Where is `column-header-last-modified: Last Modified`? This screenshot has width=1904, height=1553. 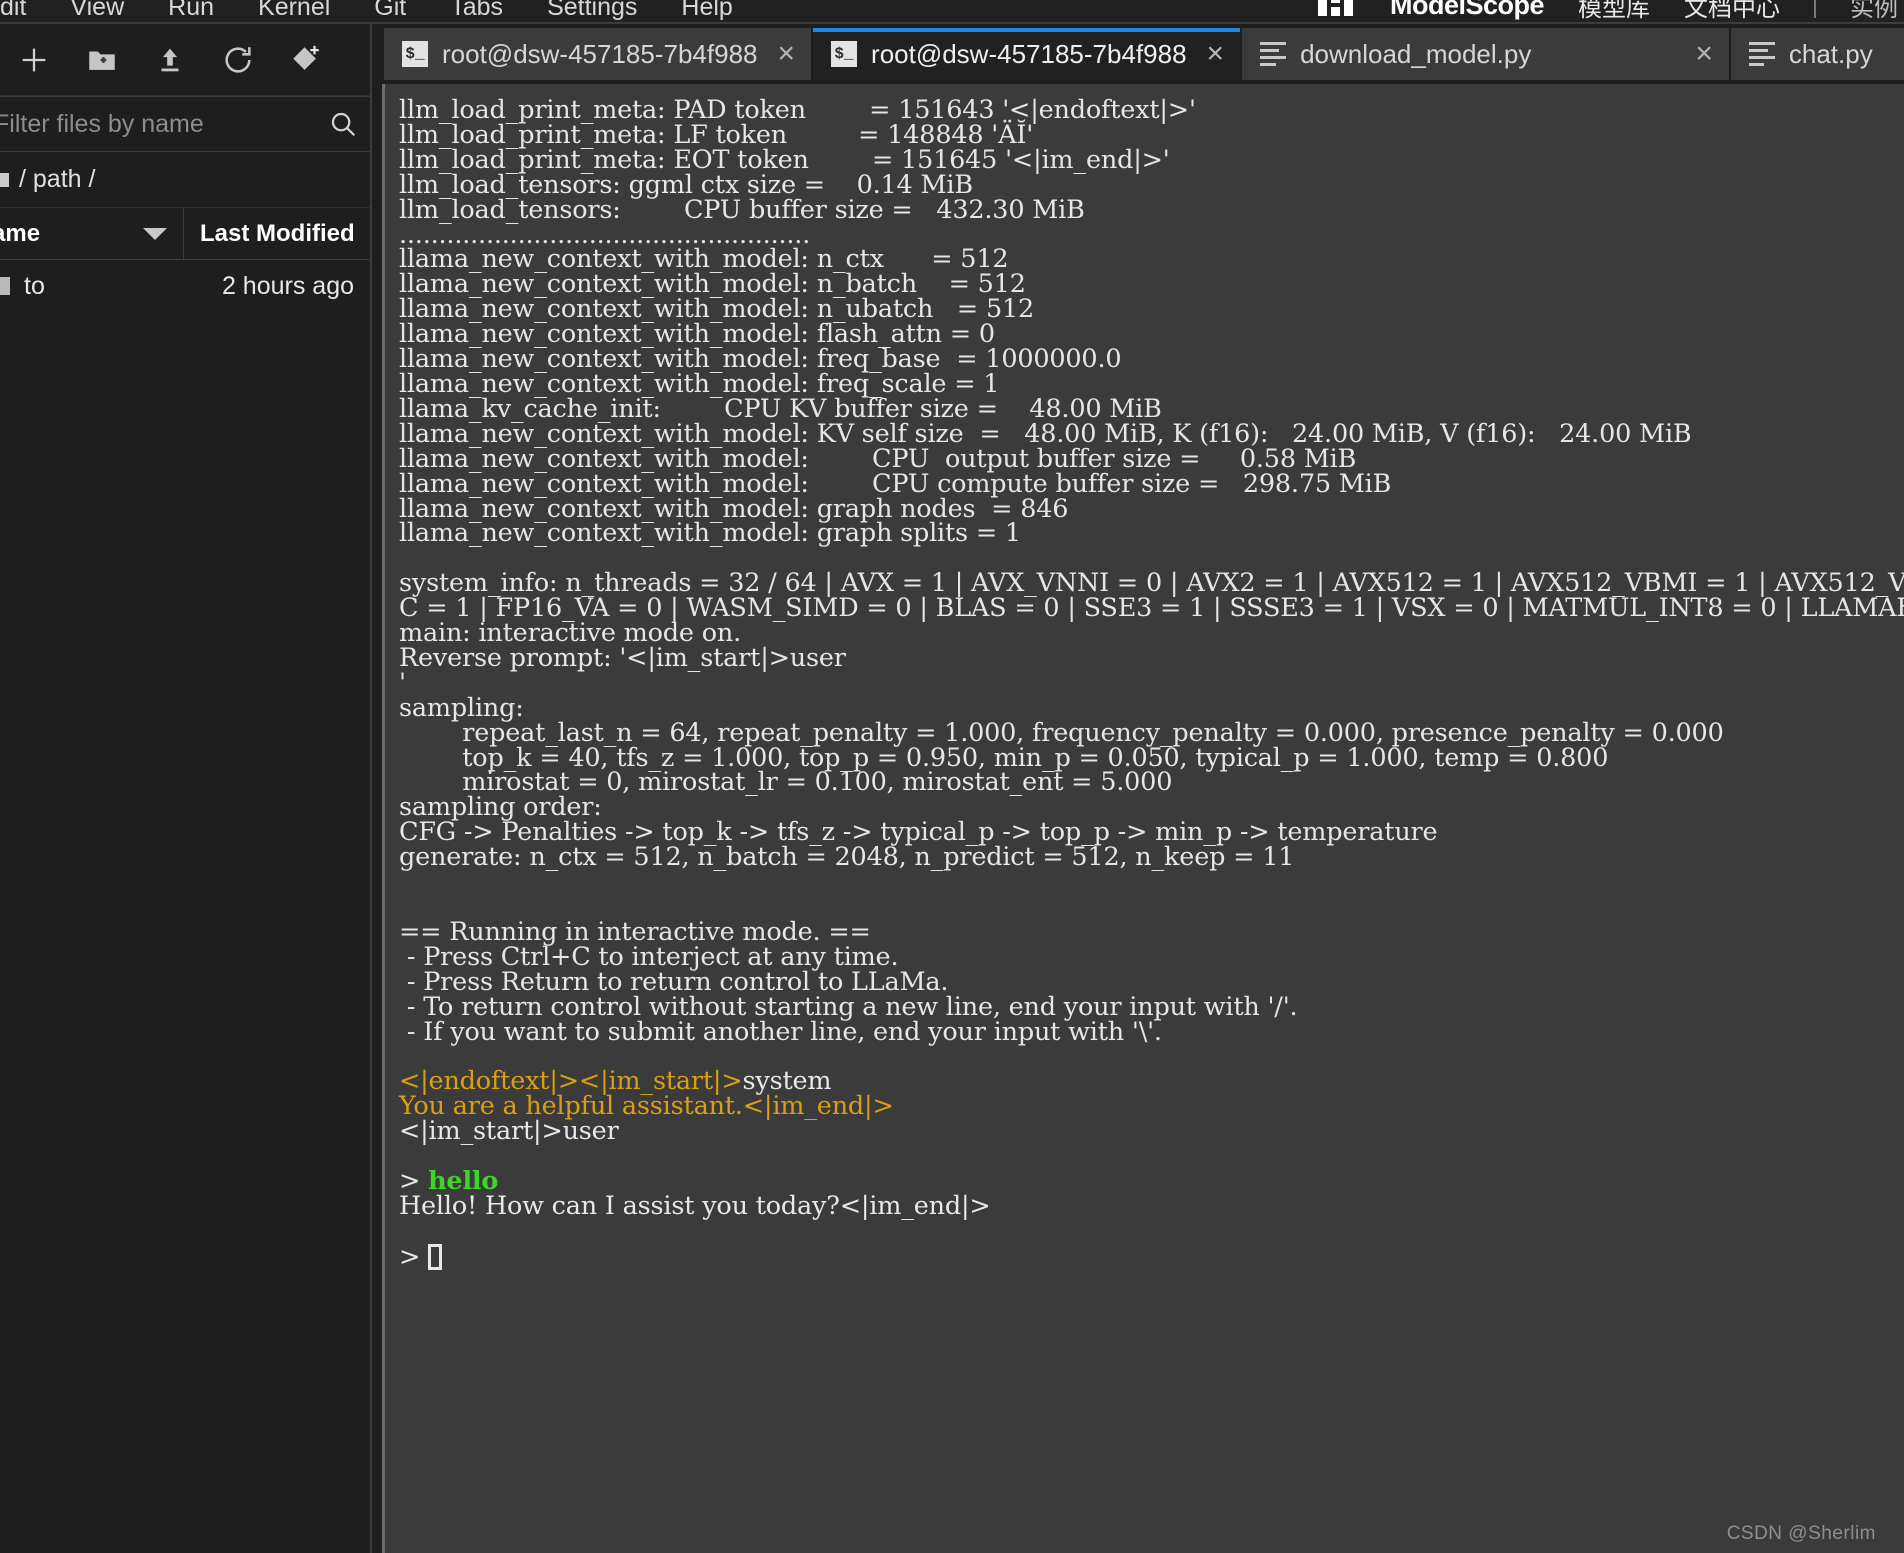
column-header-last-modified: Last Modified is located at coordinates (277, 234).